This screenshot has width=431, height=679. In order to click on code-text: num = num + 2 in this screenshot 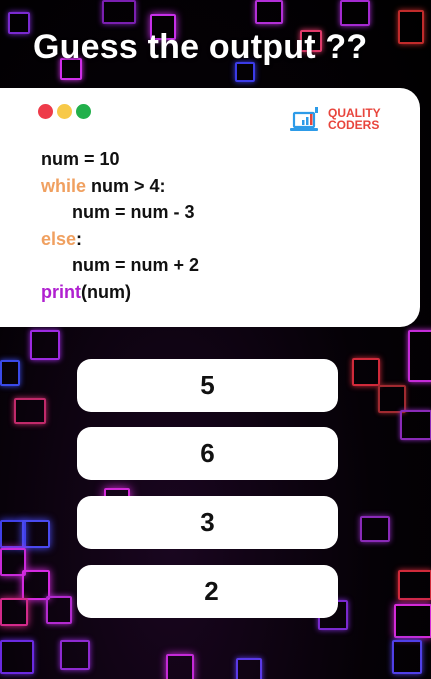, I will do `click(136, 265)`.